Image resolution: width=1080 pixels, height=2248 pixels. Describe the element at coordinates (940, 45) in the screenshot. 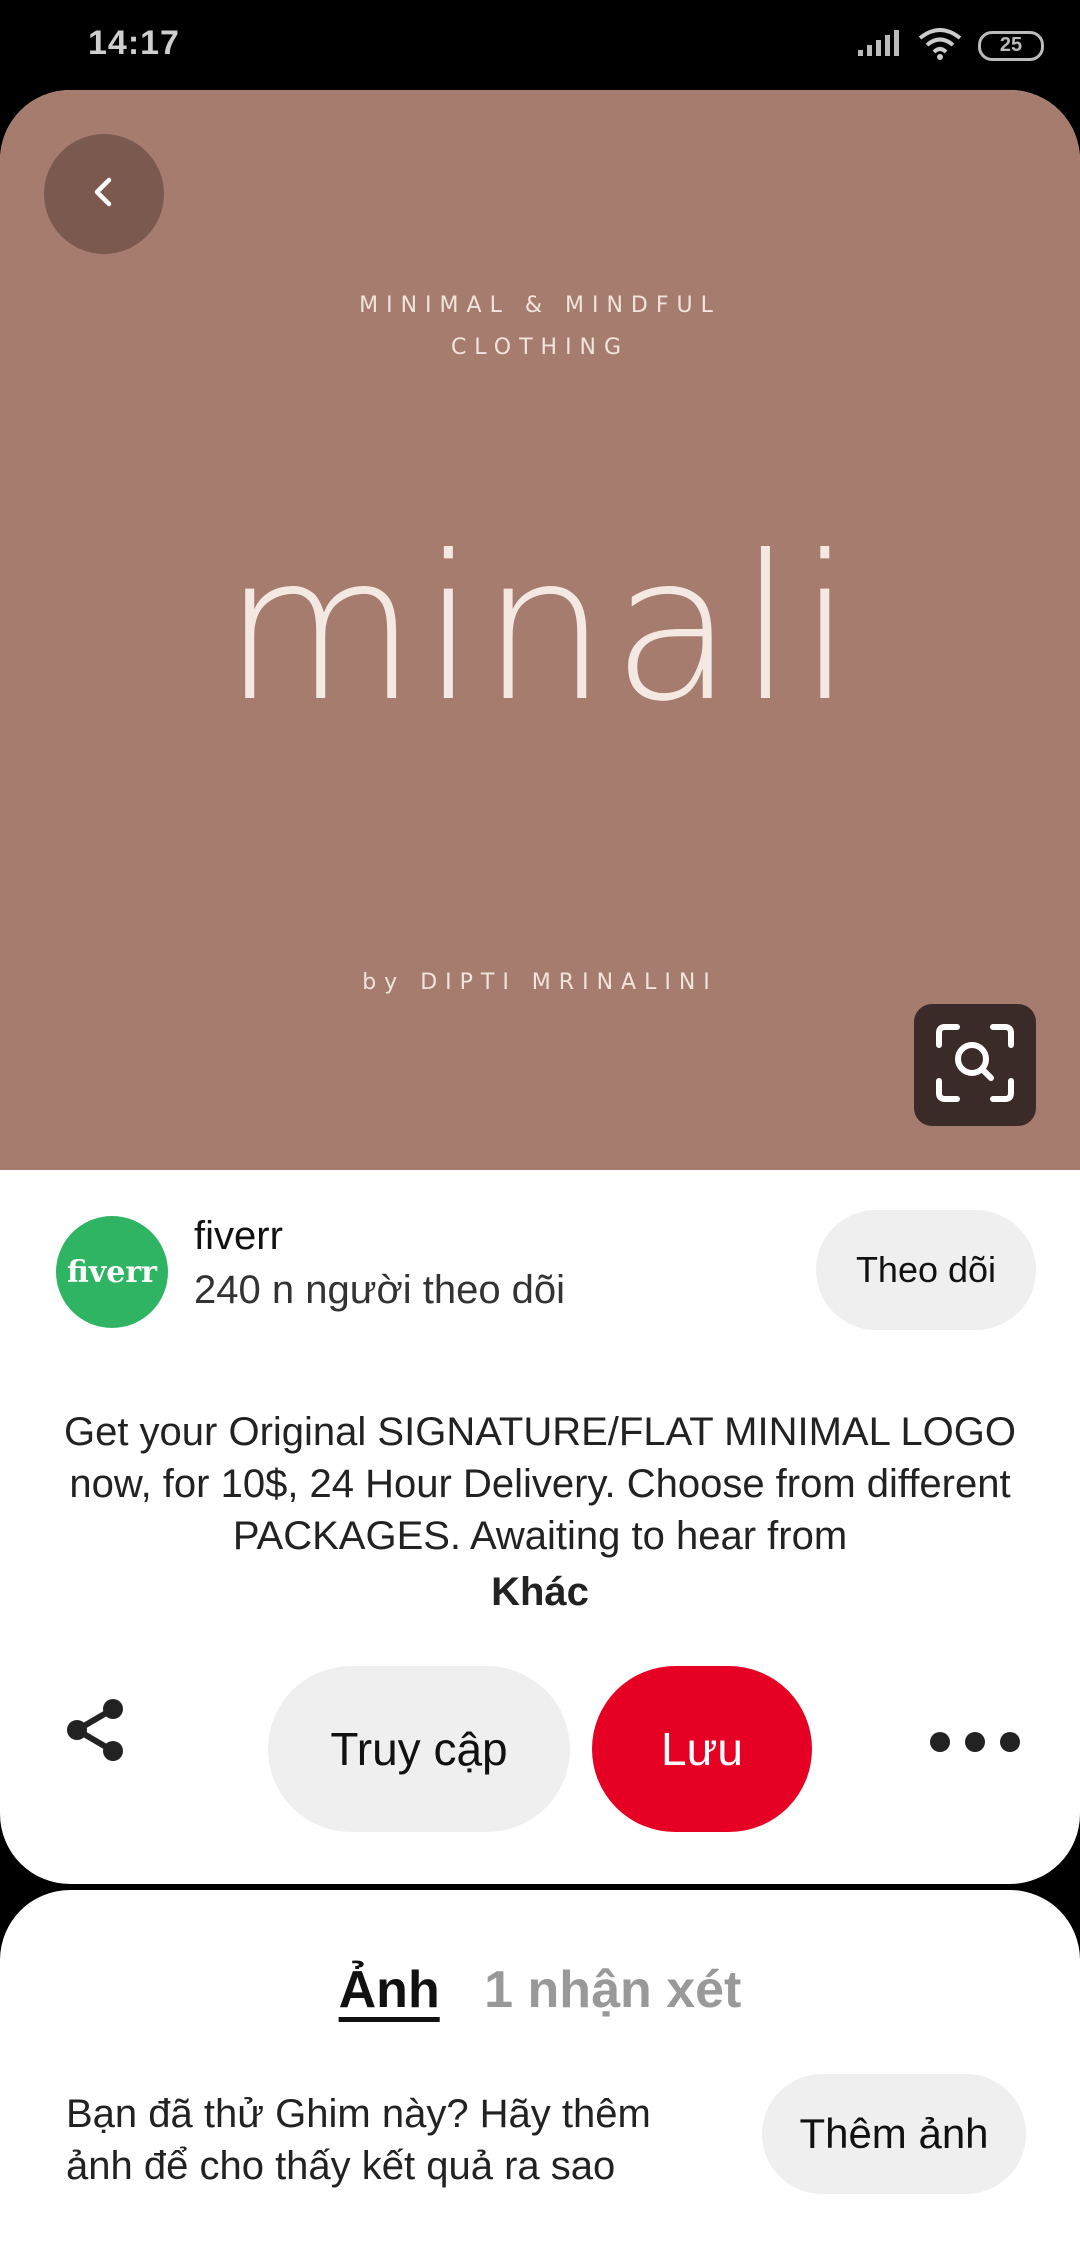

I see `wifi-icon` at that location.